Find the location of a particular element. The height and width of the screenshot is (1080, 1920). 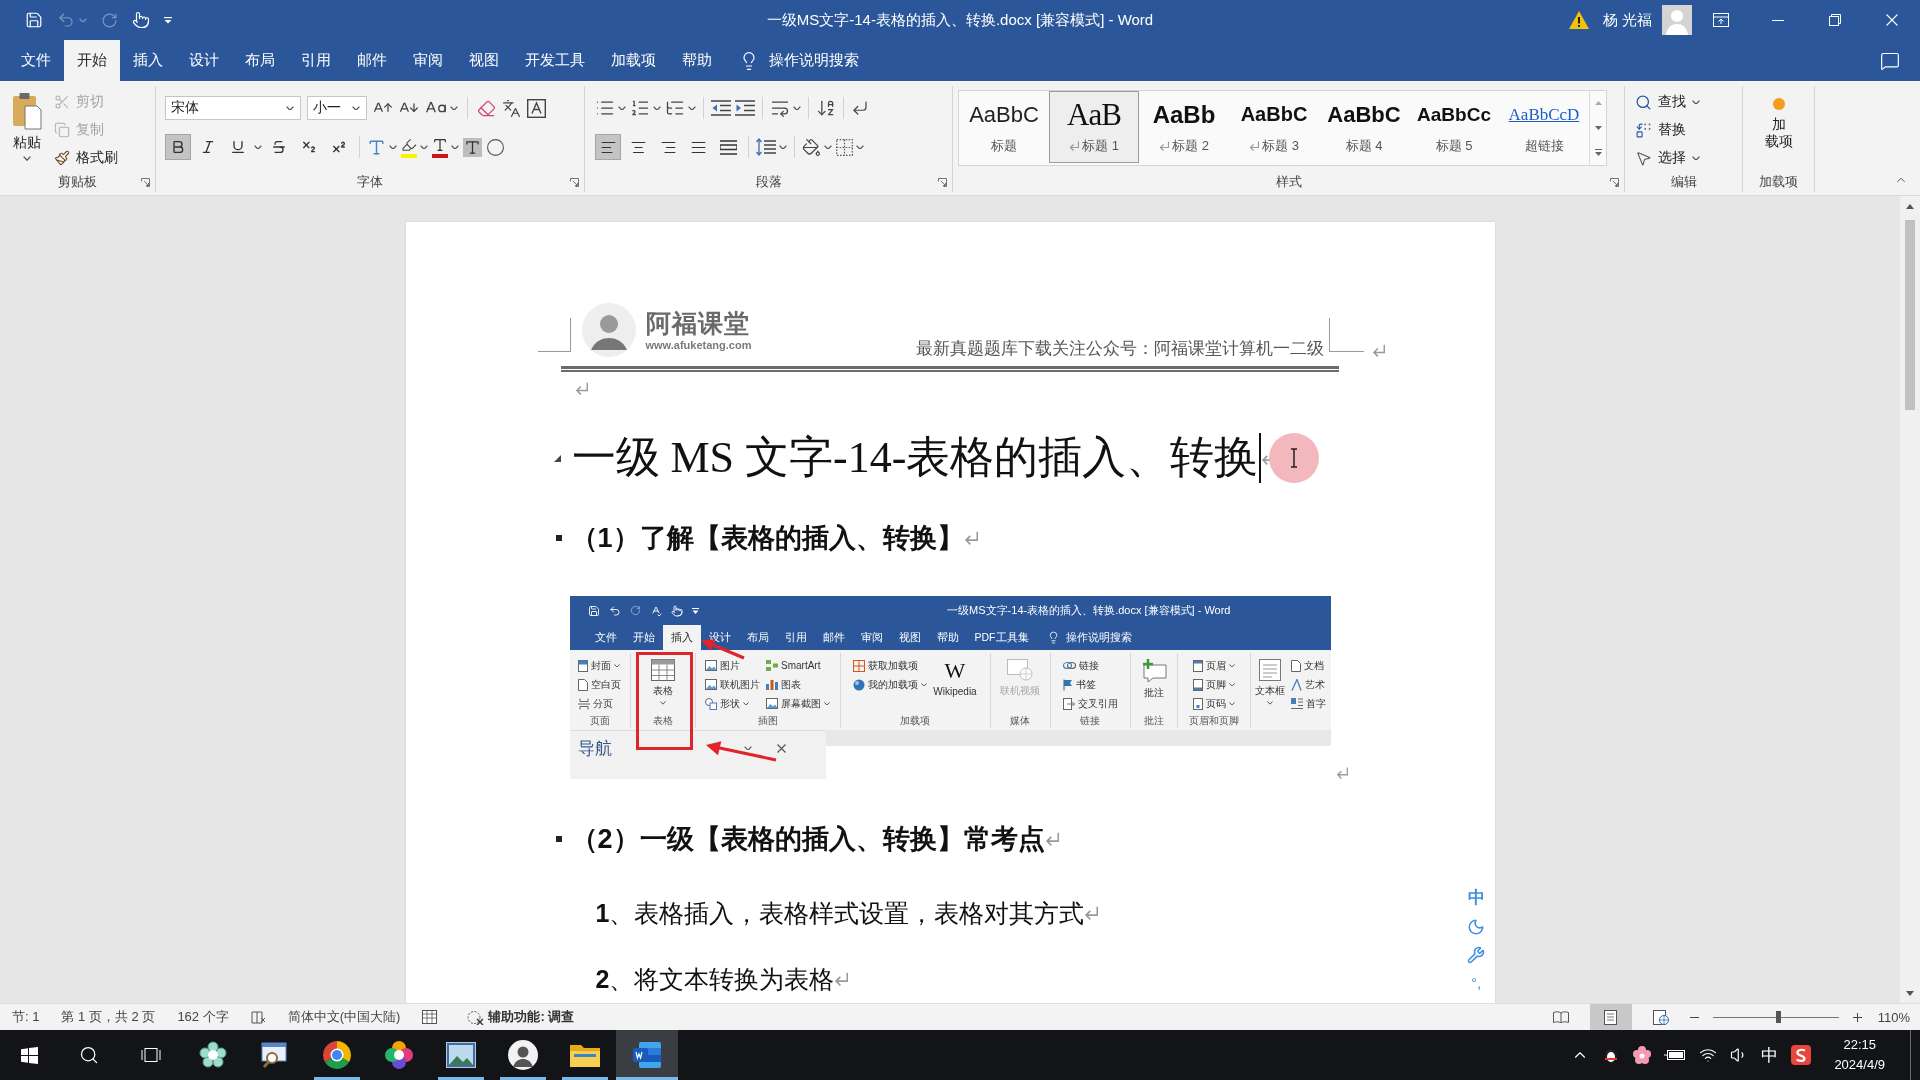

grid-sheet-icon is located at coordinates (430, 1017).